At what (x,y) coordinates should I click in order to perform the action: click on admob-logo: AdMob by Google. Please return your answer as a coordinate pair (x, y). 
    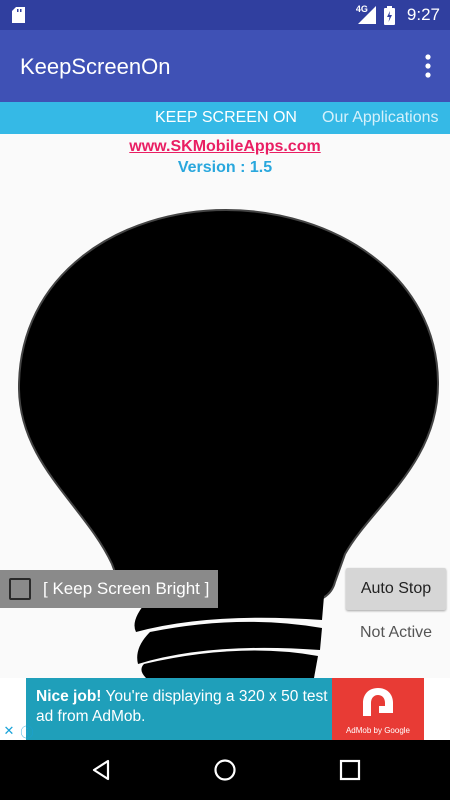
    Looking at the image, I should click on (378, 709).